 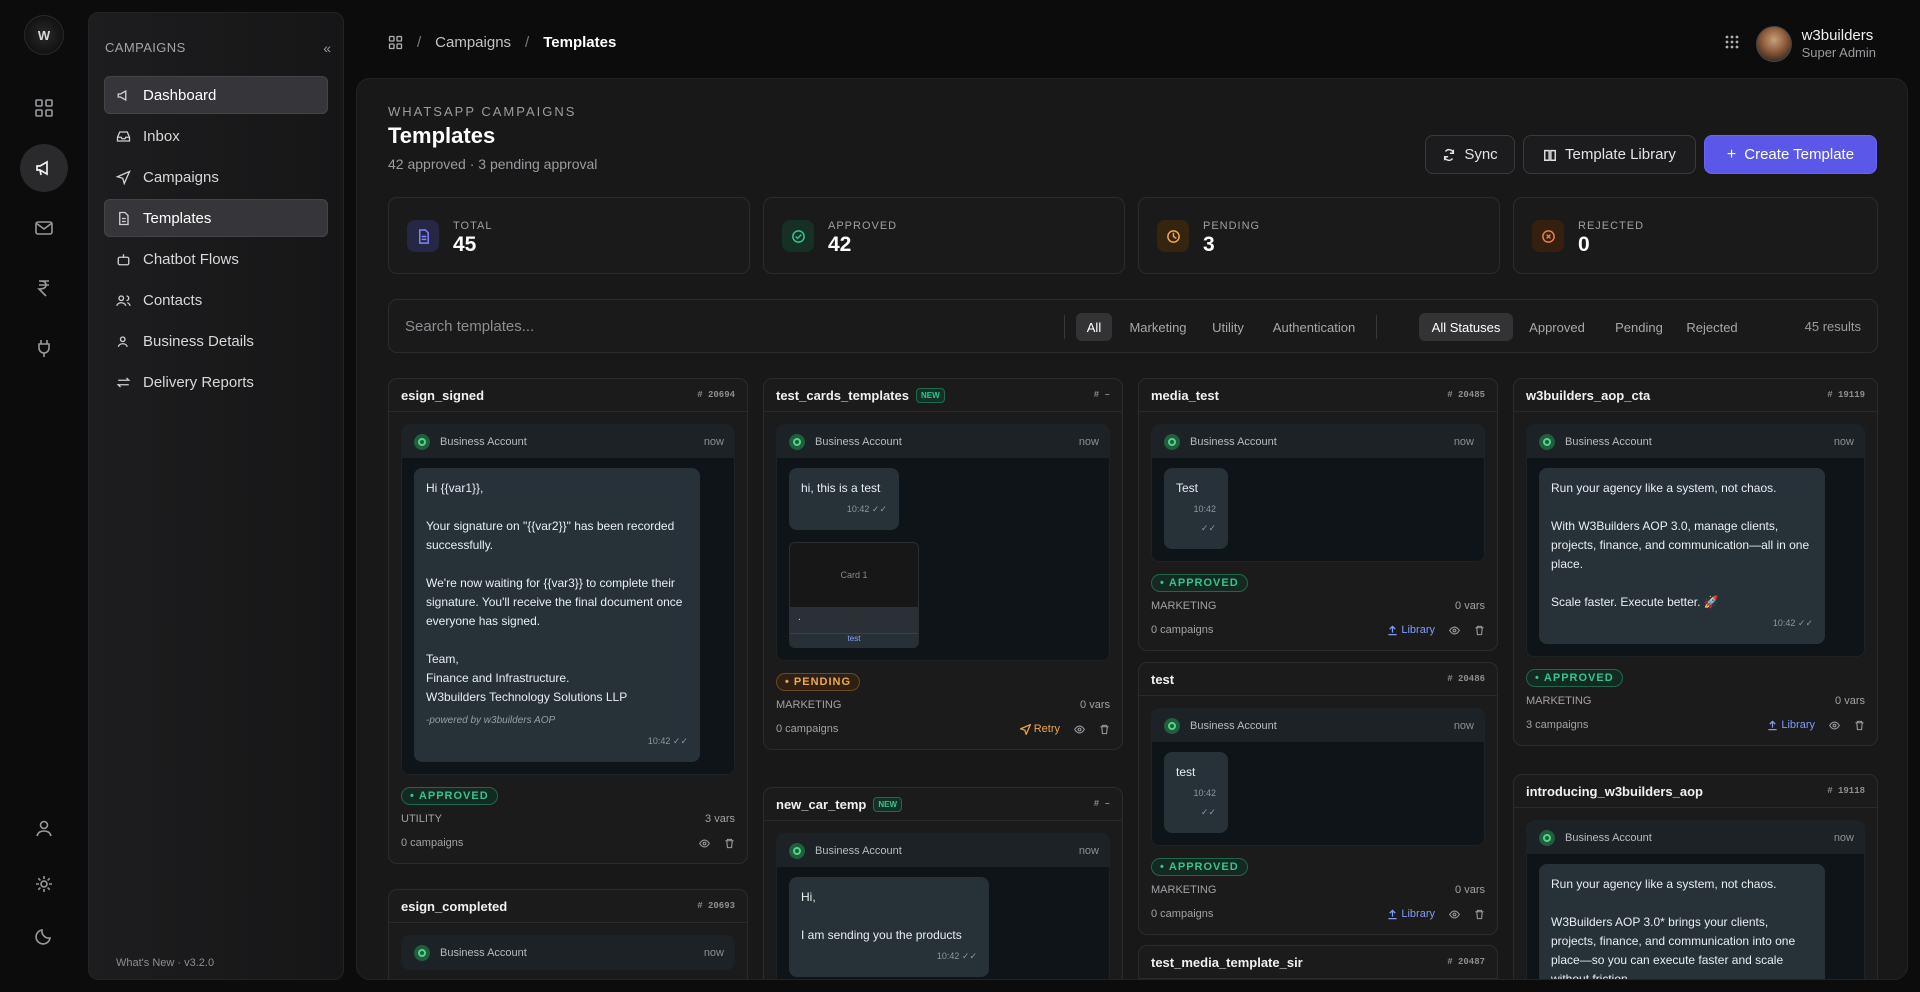 What do you see at coordinates (216, 218) in the screenshot?
I see `sidebar-item-templates: Templates` at bounding box center [216, 218].